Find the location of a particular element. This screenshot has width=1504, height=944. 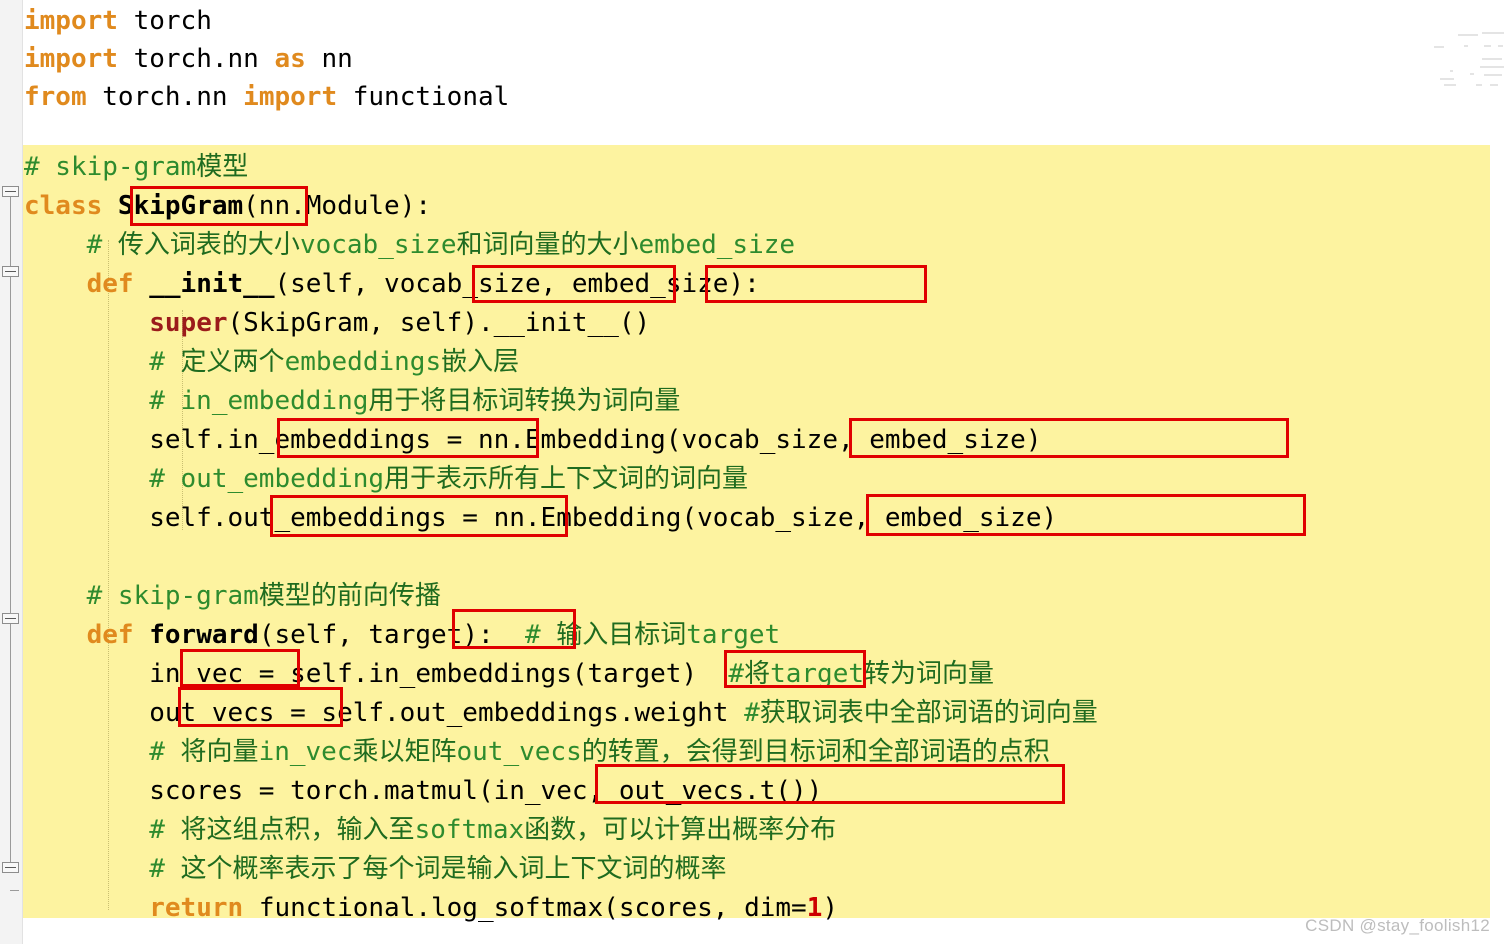

code-line-comment: # 定义两个embeddings嵌入层 is located at coordinates (272, 362).